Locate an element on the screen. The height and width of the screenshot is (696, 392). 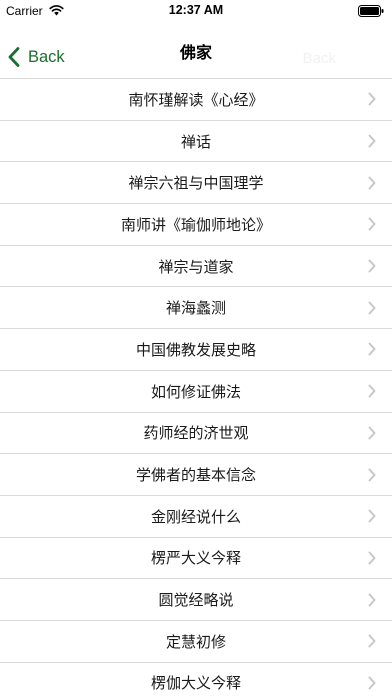
status-time: 12:37 AM is located at coordinates (196, 10).